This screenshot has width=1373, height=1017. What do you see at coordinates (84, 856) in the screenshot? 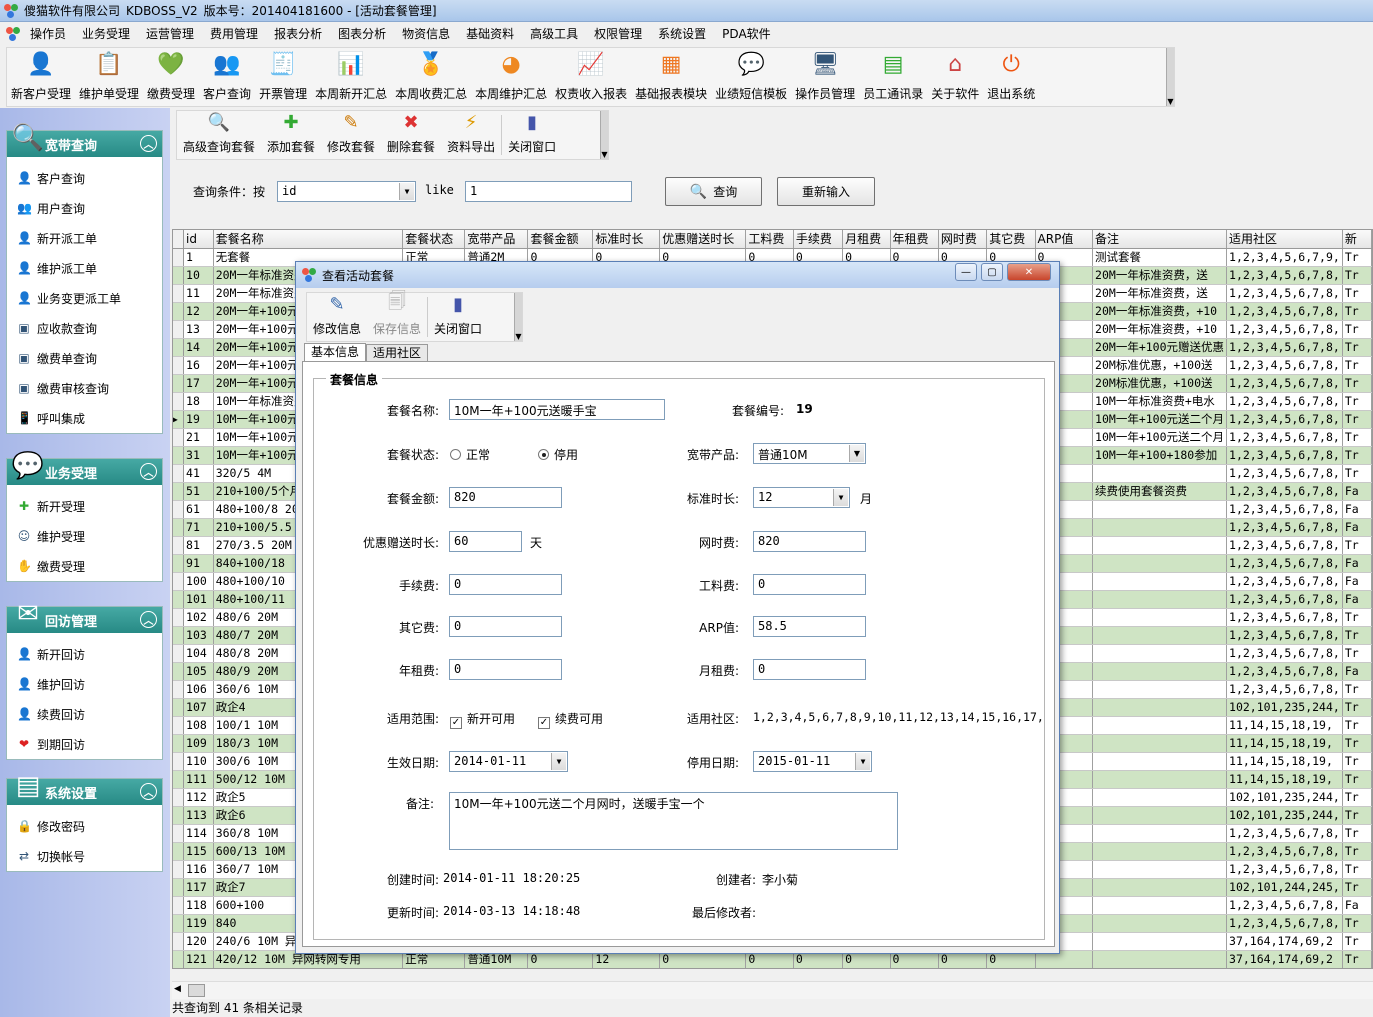
I see `sidebar-item: ⇄ 切换帐号` at bounding box center [84, 856].